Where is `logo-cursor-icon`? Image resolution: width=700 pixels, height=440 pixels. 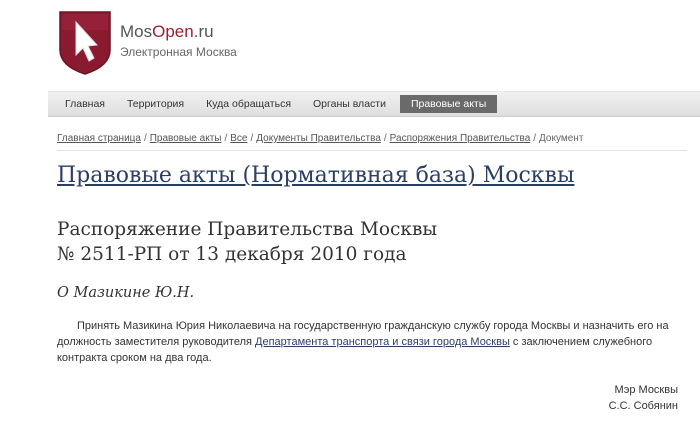
logo-cursor-icon is located at coordinates (85, 43).